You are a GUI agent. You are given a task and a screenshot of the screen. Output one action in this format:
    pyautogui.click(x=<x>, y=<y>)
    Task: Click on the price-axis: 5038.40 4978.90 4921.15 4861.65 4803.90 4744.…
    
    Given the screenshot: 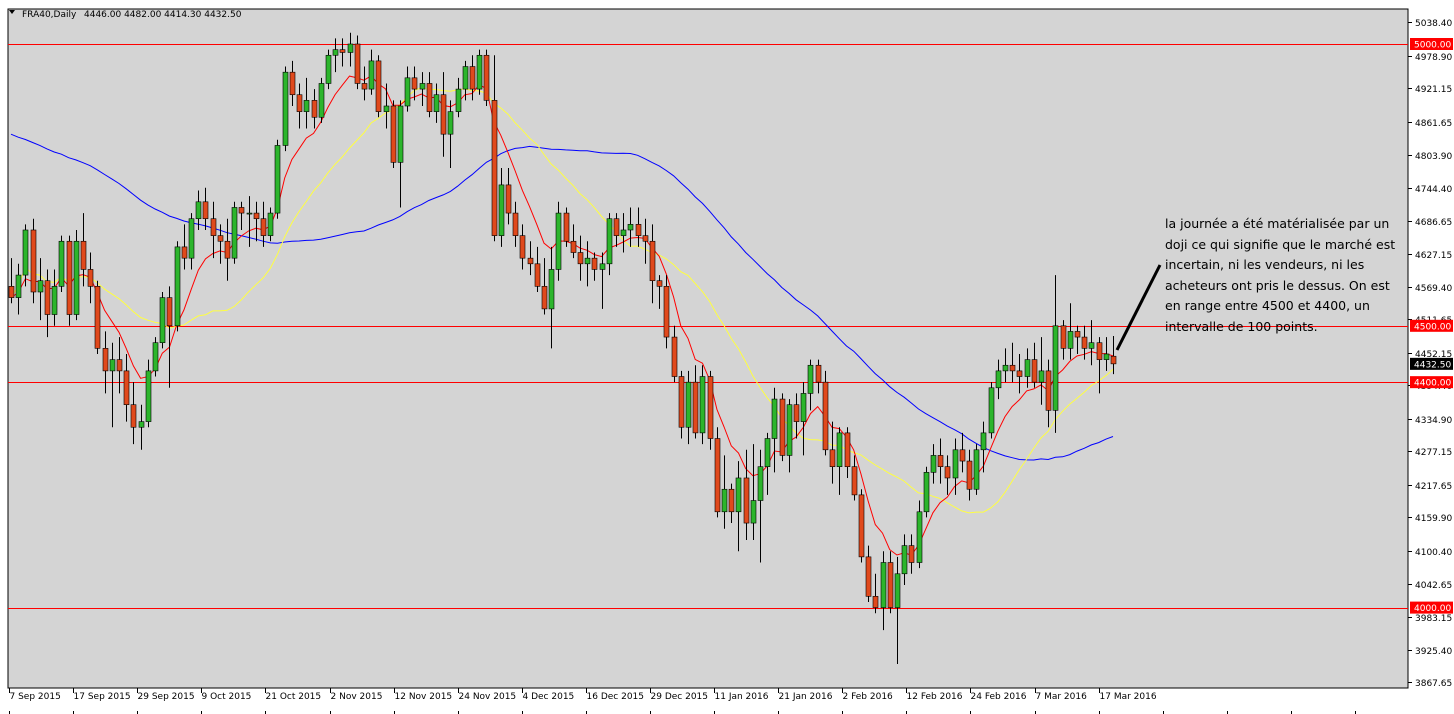 What is the action you would take?
    pyautogui.click(x=1430, y=354)
    